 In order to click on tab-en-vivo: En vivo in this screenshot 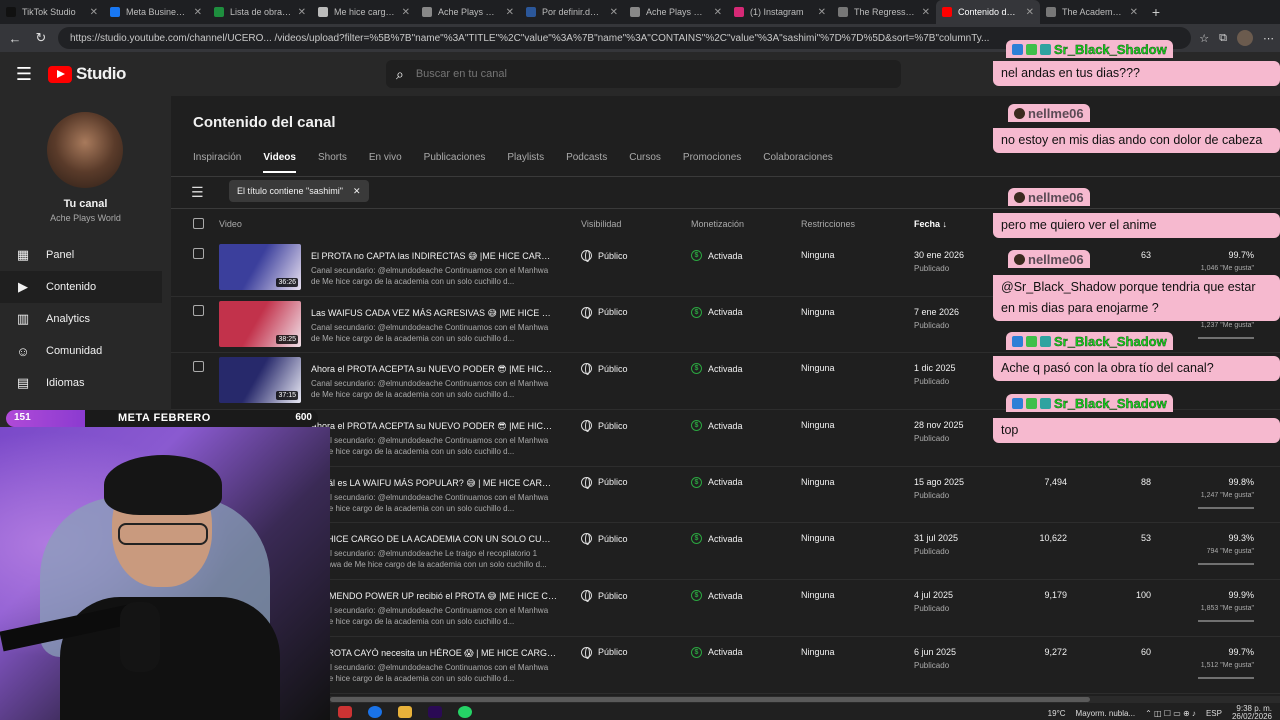, I will do `click(385, 162)`.